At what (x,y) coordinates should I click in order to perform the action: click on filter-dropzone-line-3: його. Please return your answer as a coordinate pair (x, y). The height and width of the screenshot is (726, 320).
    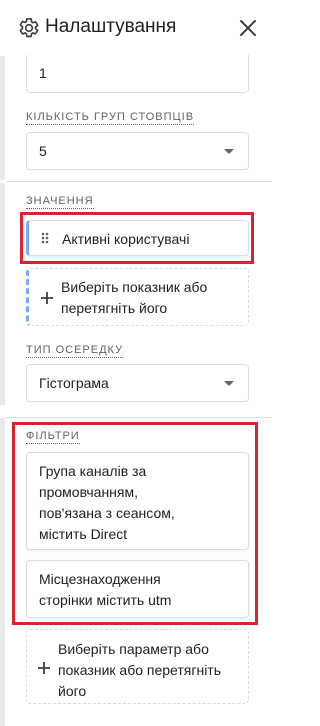
    Looking at the image, I should click on (72, 691).